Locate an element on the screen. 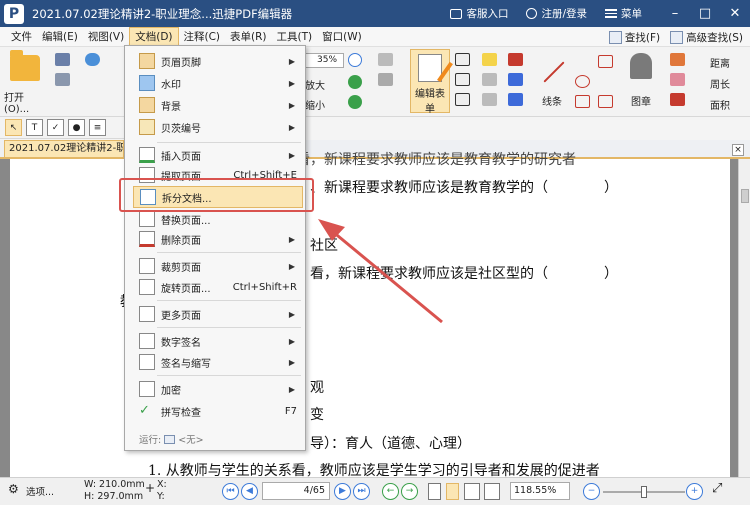 The image size is (750, 505). cloud-icon is located at coordinates (92, 59).